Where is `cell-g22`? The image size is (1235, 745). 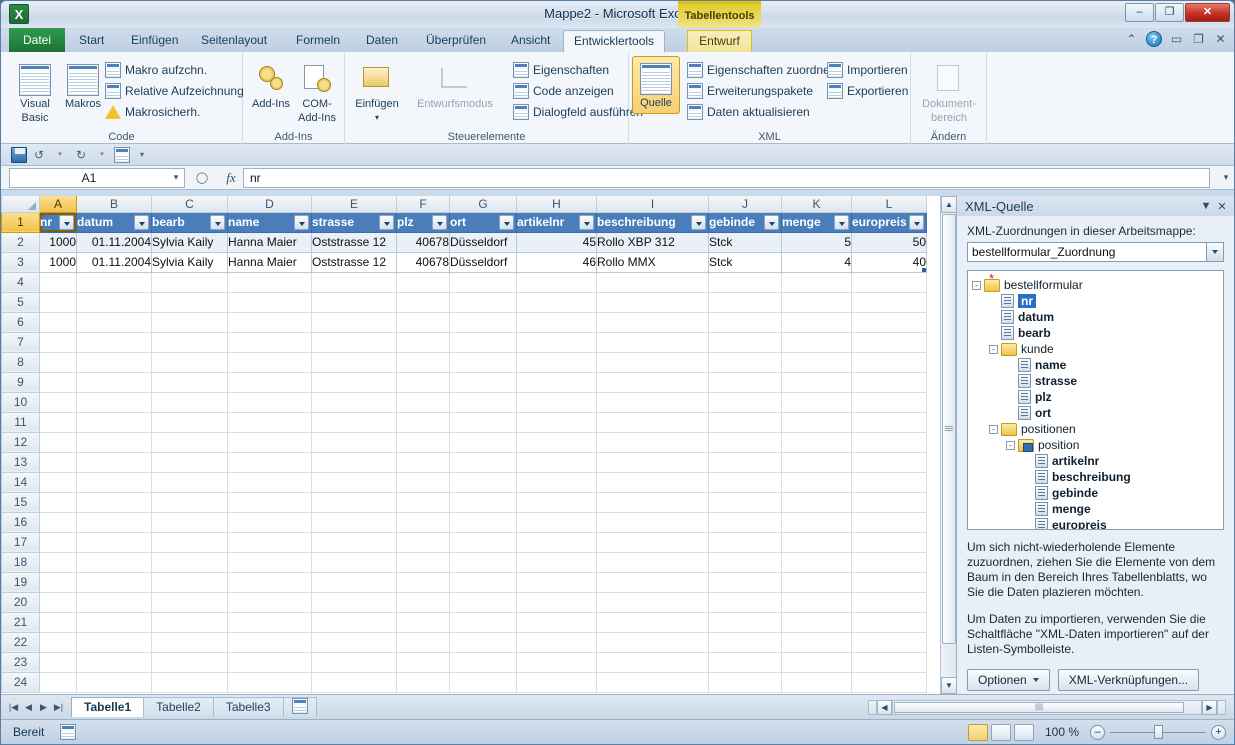 cell-g22 is located at coordinates (483, 642).